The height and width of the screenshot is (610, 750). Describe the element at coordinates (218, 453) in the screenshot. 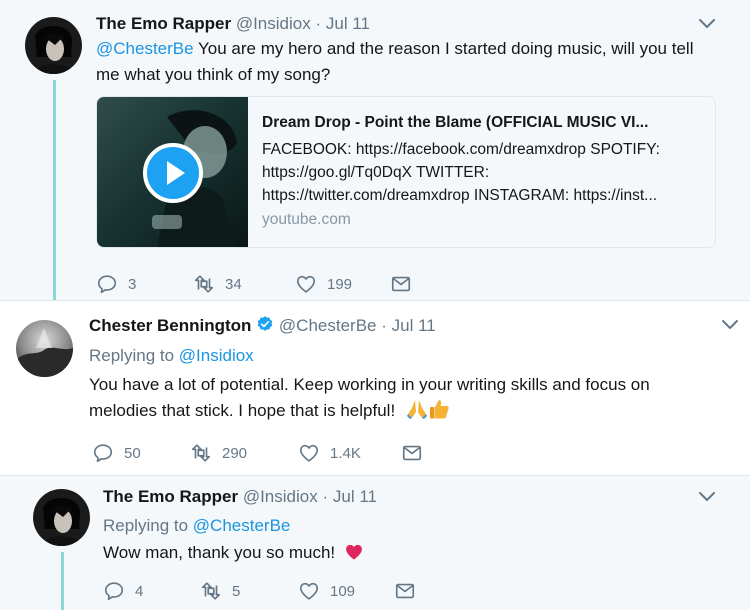

I see `retweet-button: 290` at that location.